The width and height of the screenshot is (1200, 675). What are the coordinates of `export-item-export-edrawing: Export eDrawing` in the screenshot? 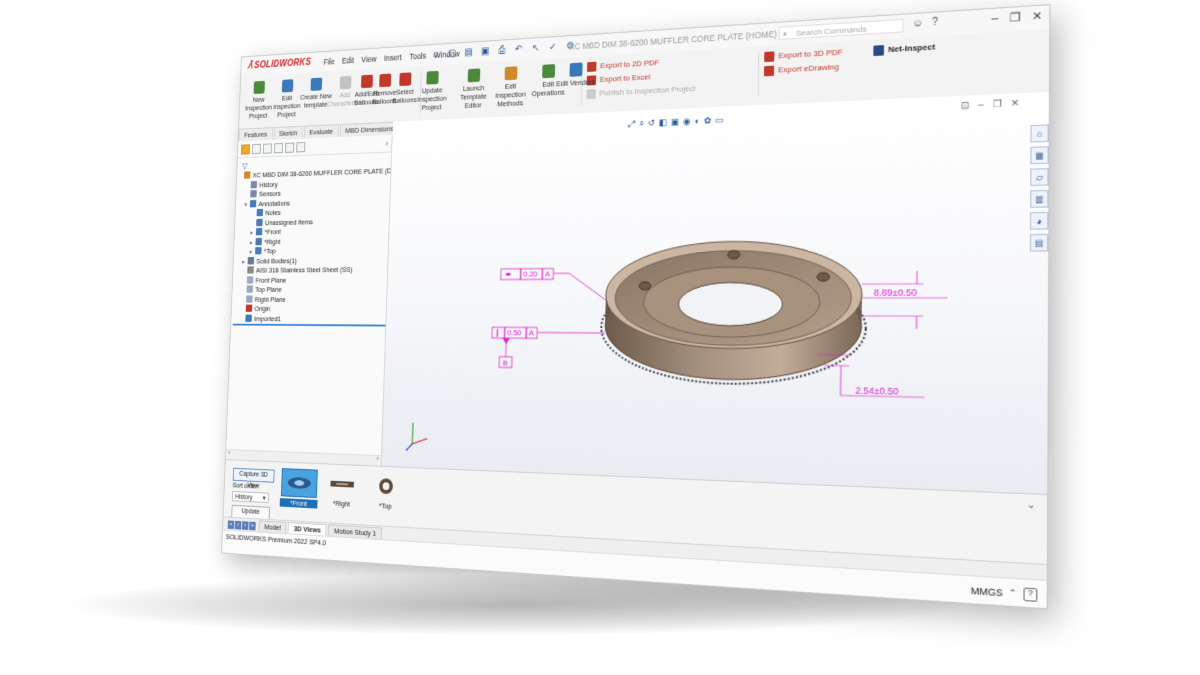 It's located at (803, 69).